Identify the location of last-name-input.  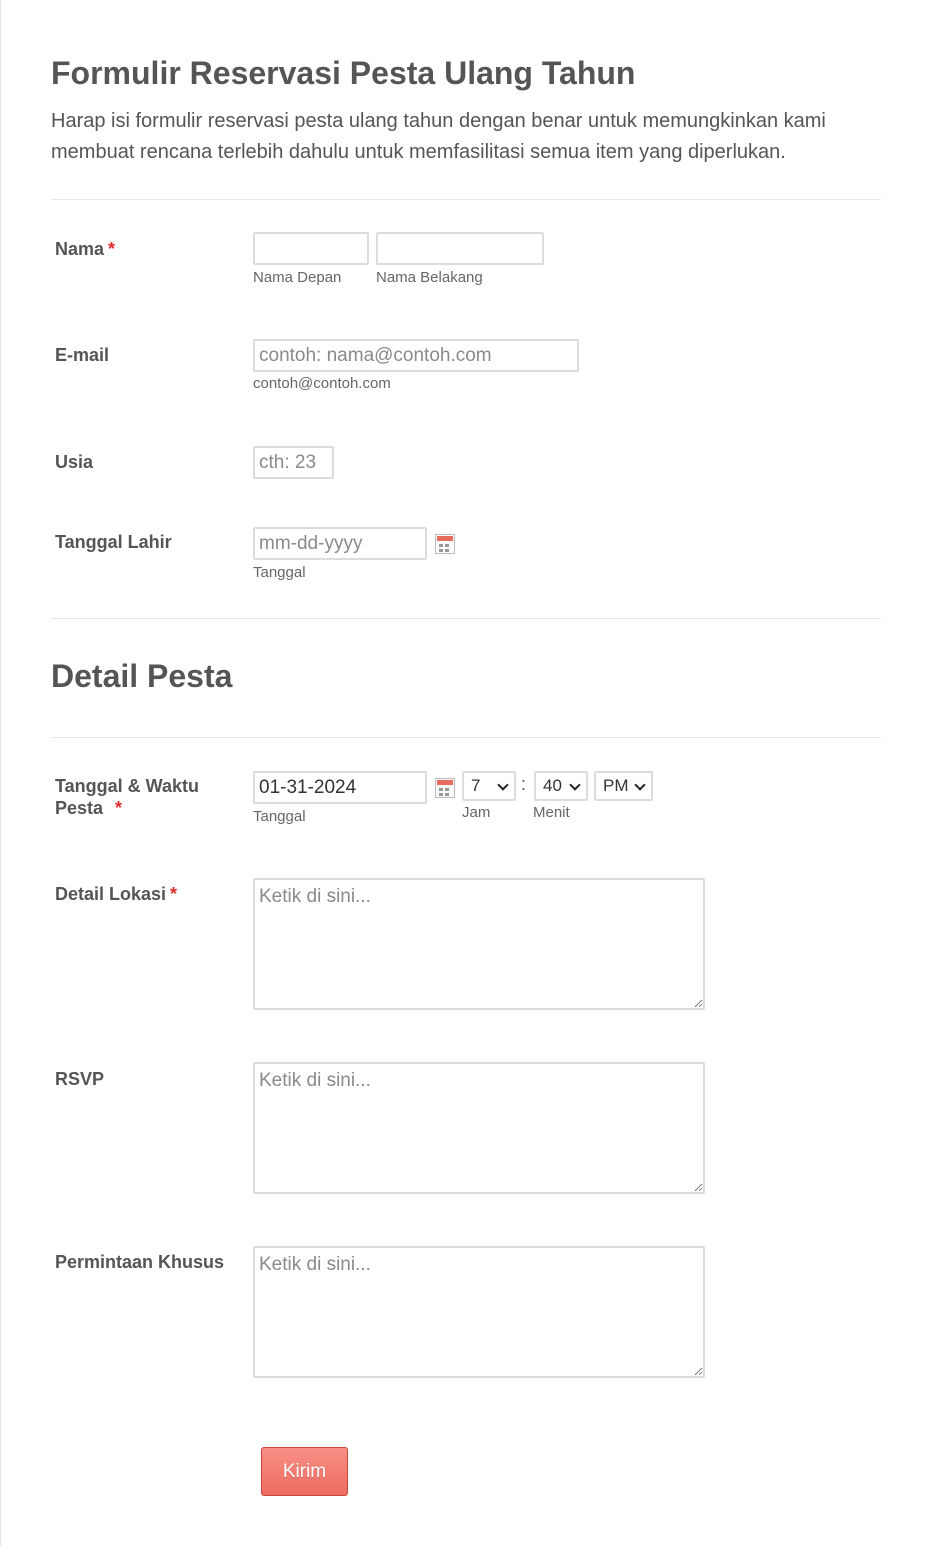
(460, 248).